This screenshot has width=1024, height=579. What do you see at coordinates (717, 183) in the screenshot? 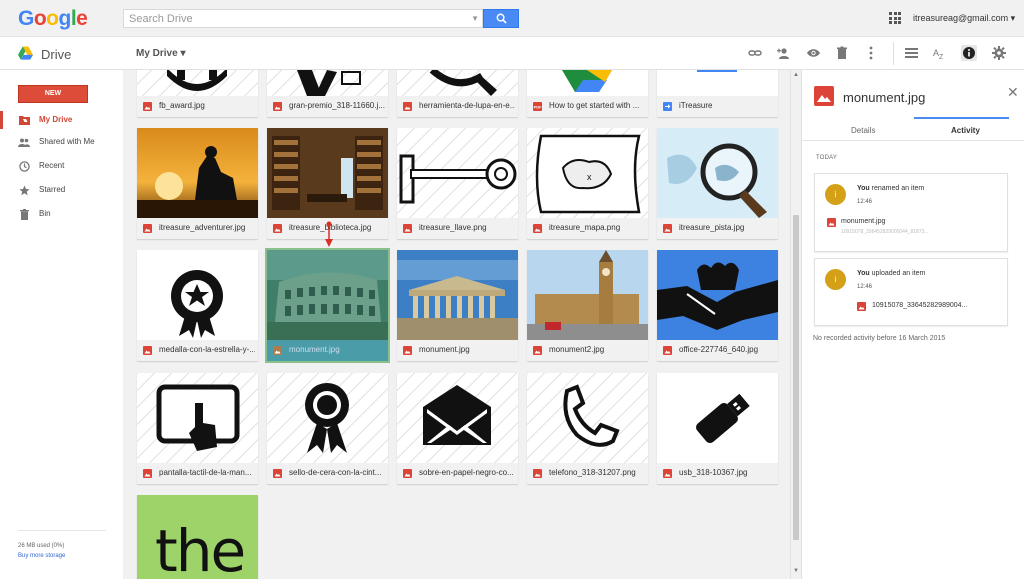
I see `file-card: itreasure_pista.jpg` at bounding box center [717, 183].